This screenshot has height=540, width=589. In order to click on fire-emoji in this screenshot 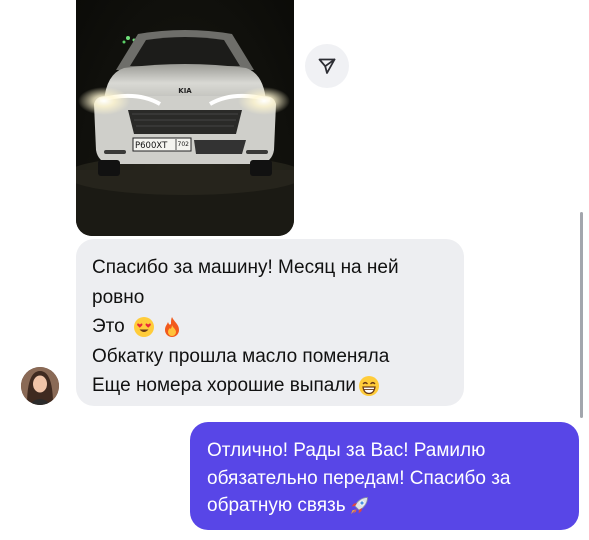, I will do `click(171, 326)`.